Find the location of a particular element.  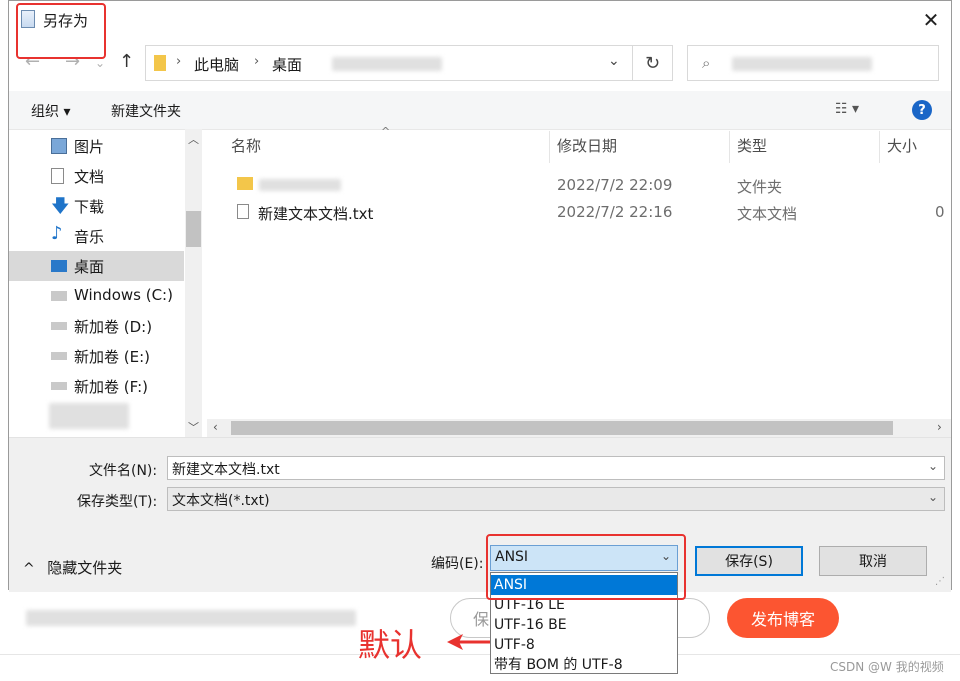

scroll-down-icon: ﹀ is located at coordinates (193, 427).